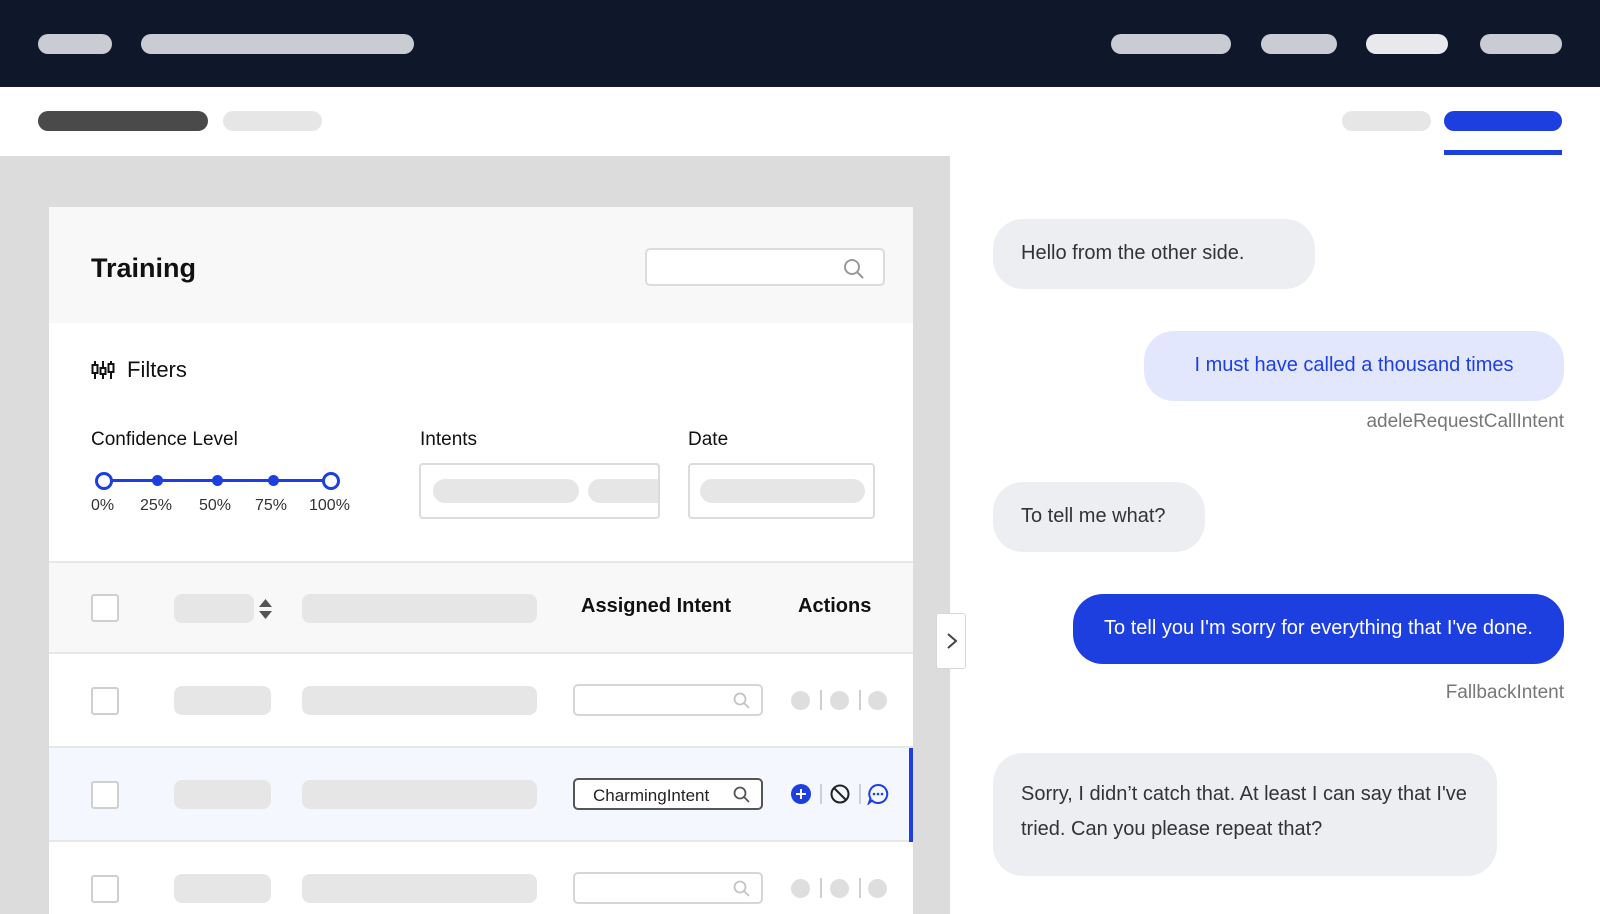  I want to click on search-input, so click(765, 267).